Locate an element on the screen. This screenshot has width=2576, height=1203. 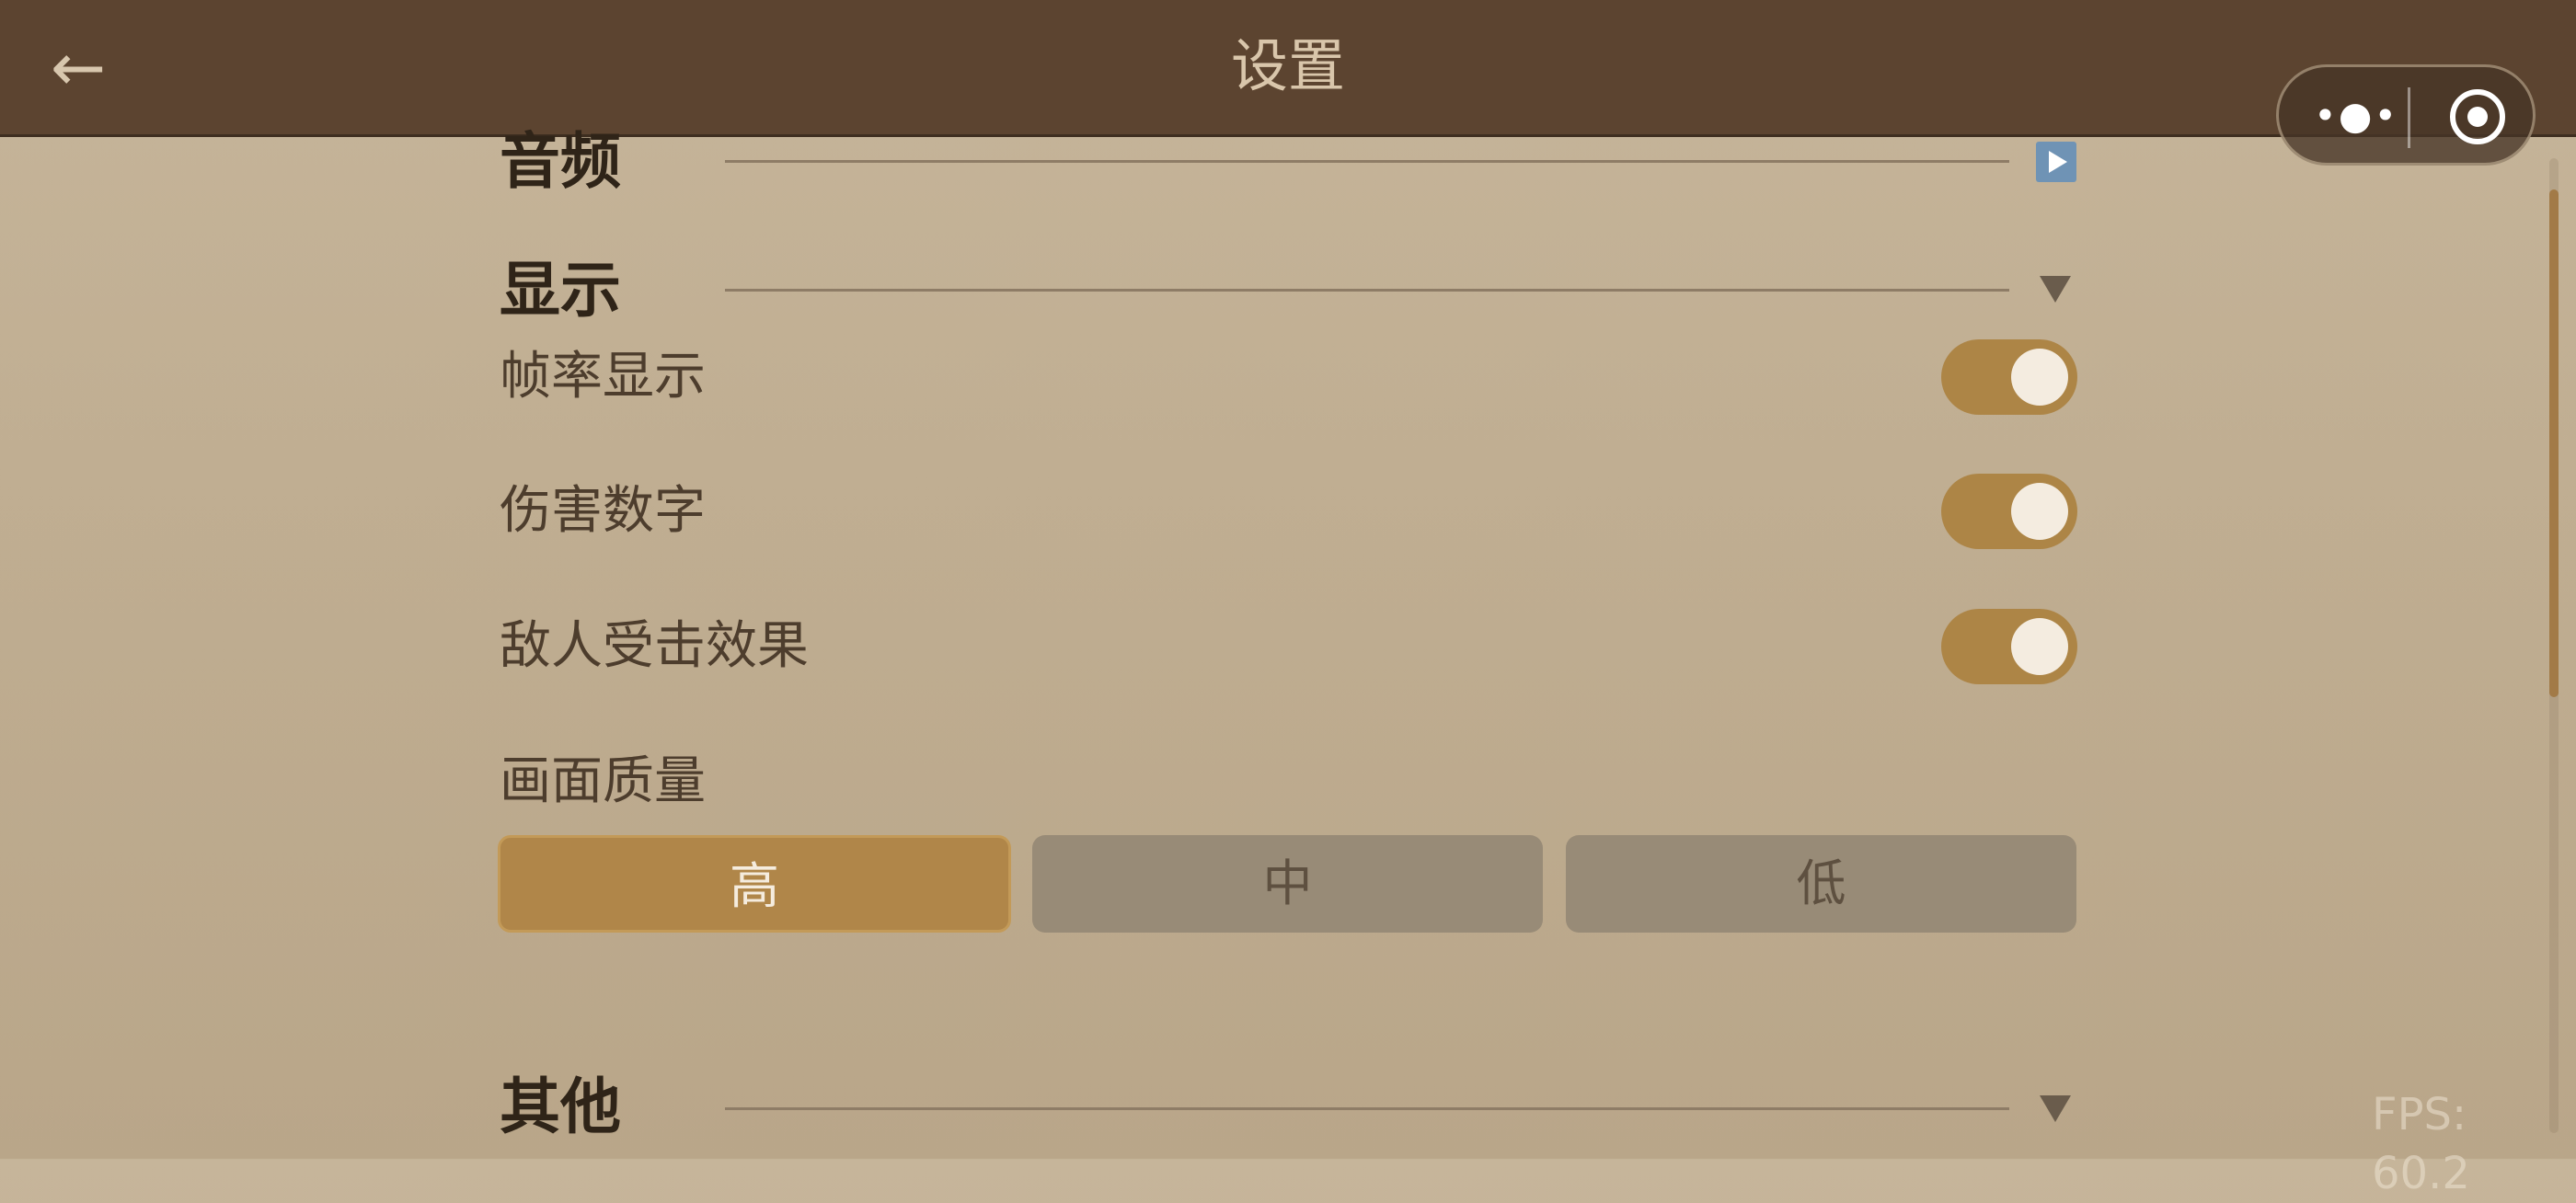
toggle-label-fps: 帧率显示 is located at coordinates (603, 377).